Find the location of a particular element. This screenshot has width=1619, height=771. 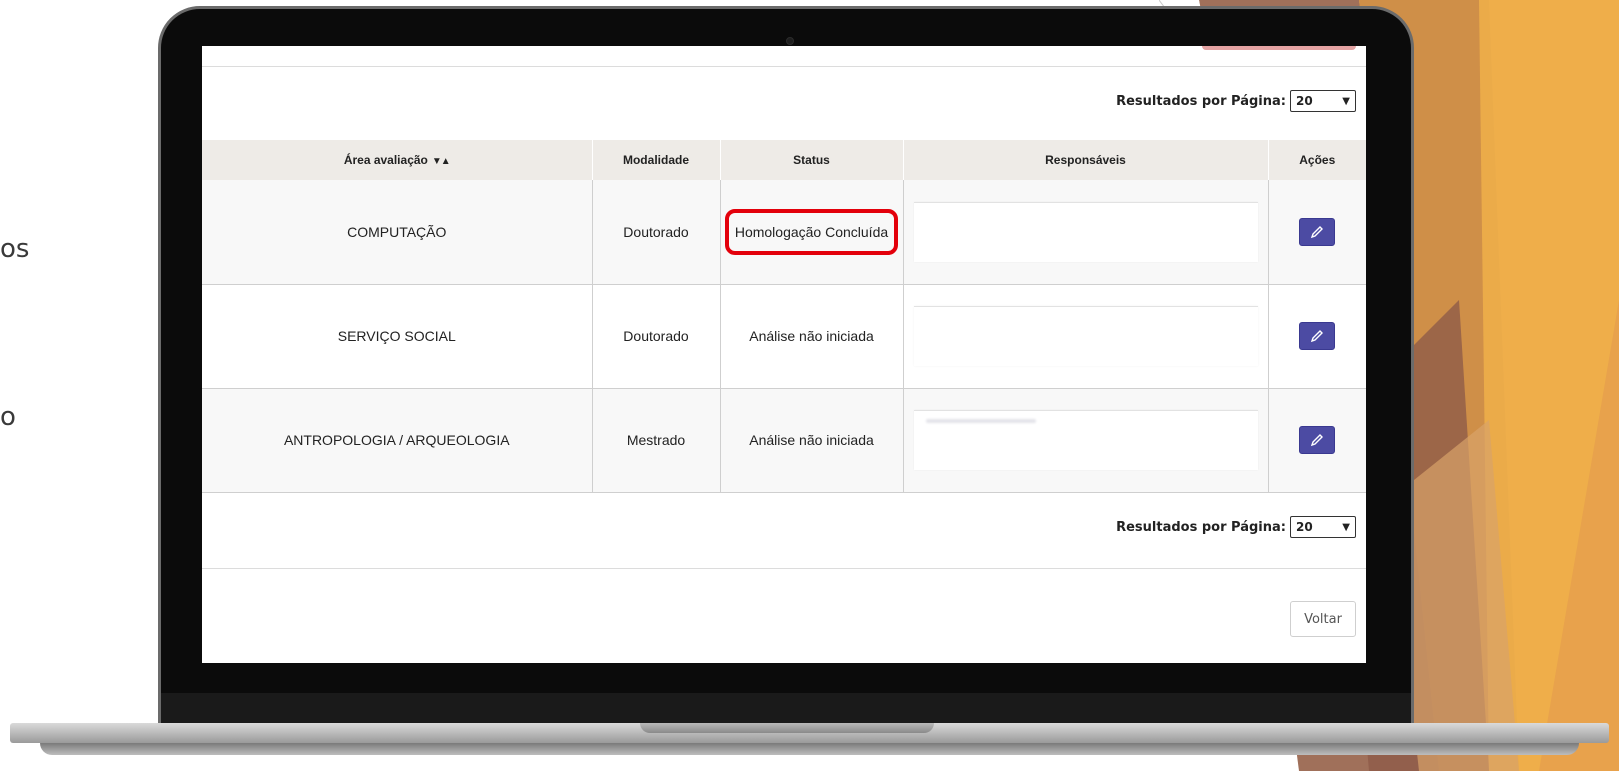

back-button: Voltar is located at coordinates (1323, 619).